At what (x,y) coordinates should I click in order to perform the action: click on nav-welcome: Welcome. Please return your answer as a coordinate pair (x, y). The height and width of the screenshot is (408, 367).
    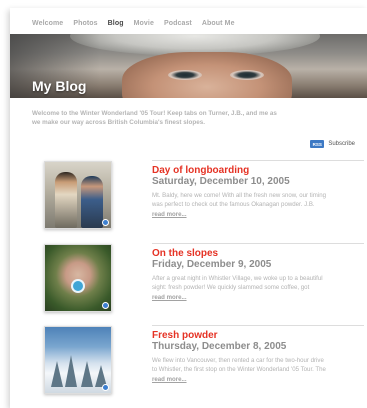
    Looking at the image, I should click on (47, 26).